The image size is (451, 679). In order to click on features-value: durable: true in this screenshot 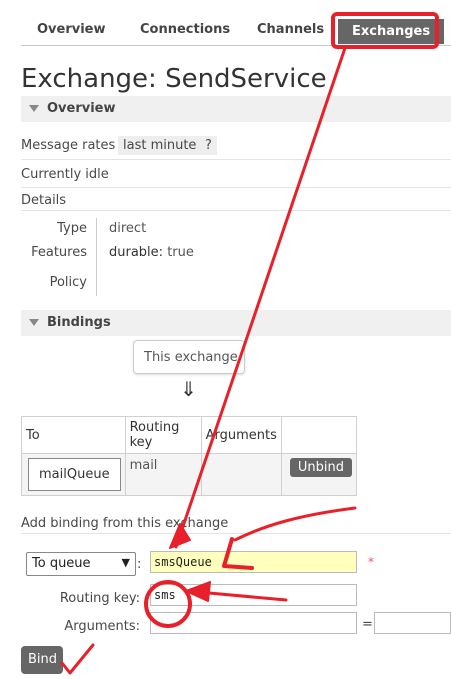, I will do `click(151, 252)`.